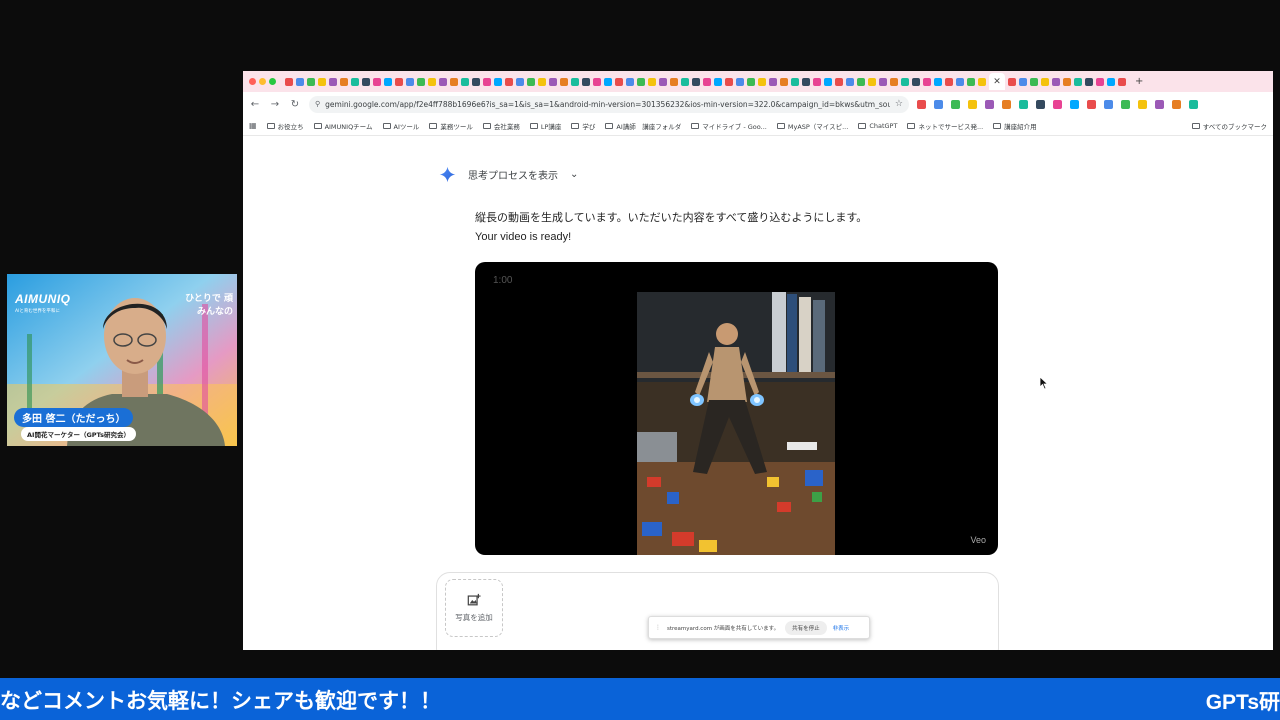 The width and height of the screenshot is (1280, 720). Describe the element at coordinates (501, 126) in the screenshot. I see `bookmark-item: 会社業務` at that location.